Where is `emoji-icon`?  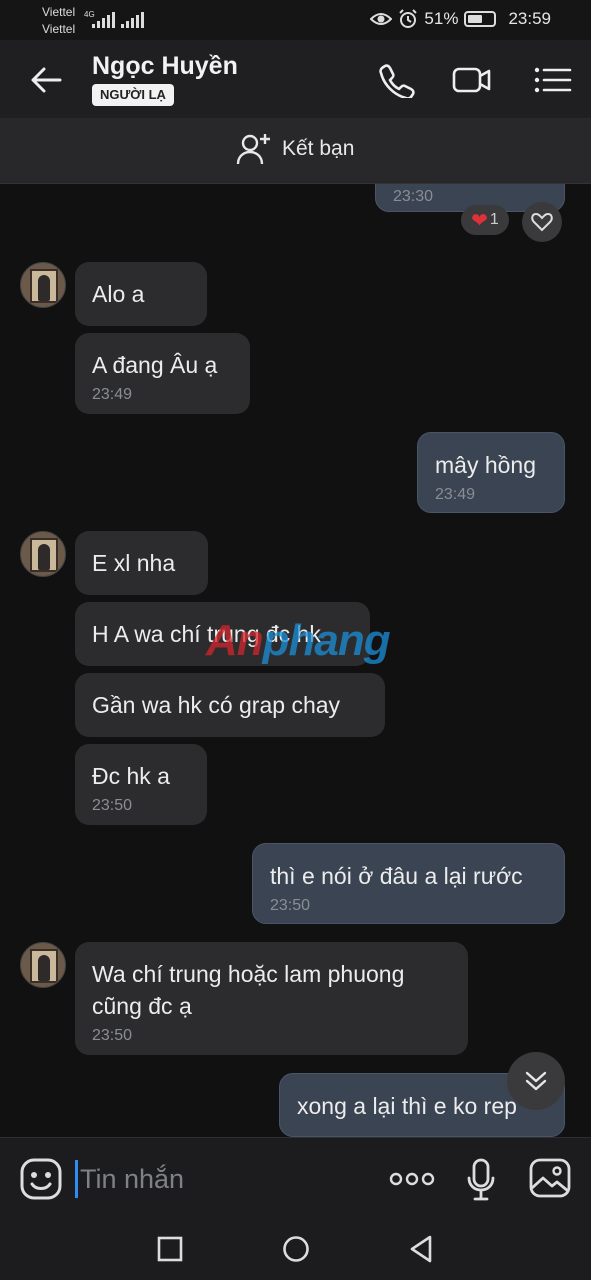 emoji-icon is located at coordinates (41, 1179).